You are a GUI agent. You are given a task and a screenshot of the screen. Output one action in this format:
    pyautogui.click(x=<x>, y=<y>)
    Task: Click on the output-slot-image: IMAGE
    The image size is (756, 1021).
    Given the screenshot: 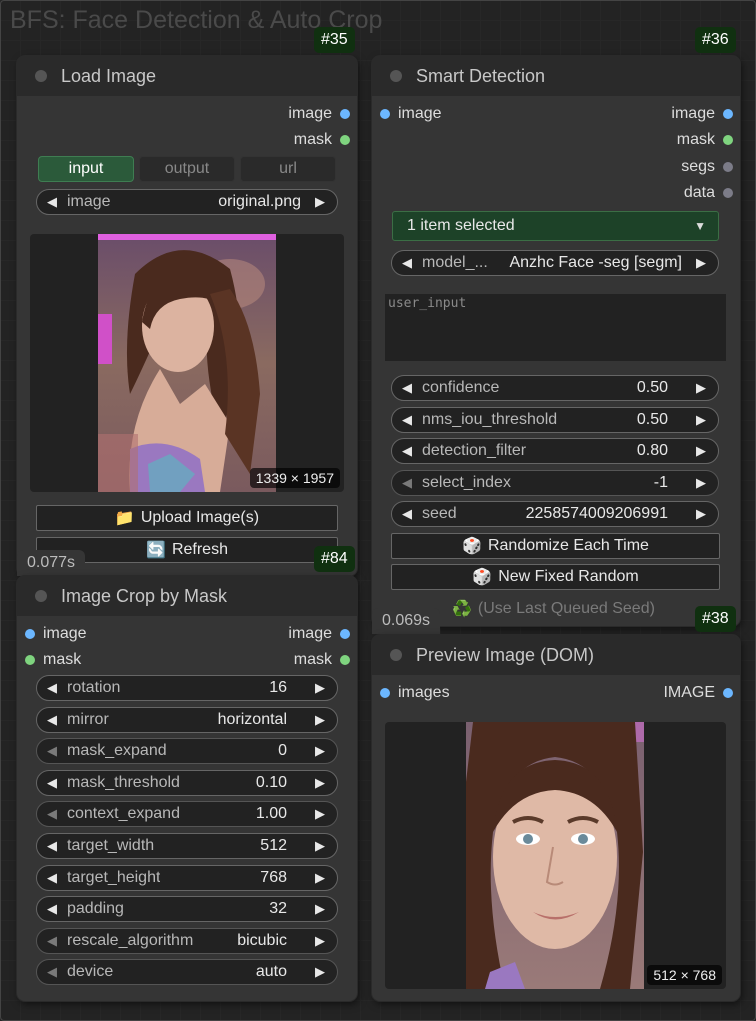 What is the action you would take?
    pyautogui.click(x=698, y=693)
    